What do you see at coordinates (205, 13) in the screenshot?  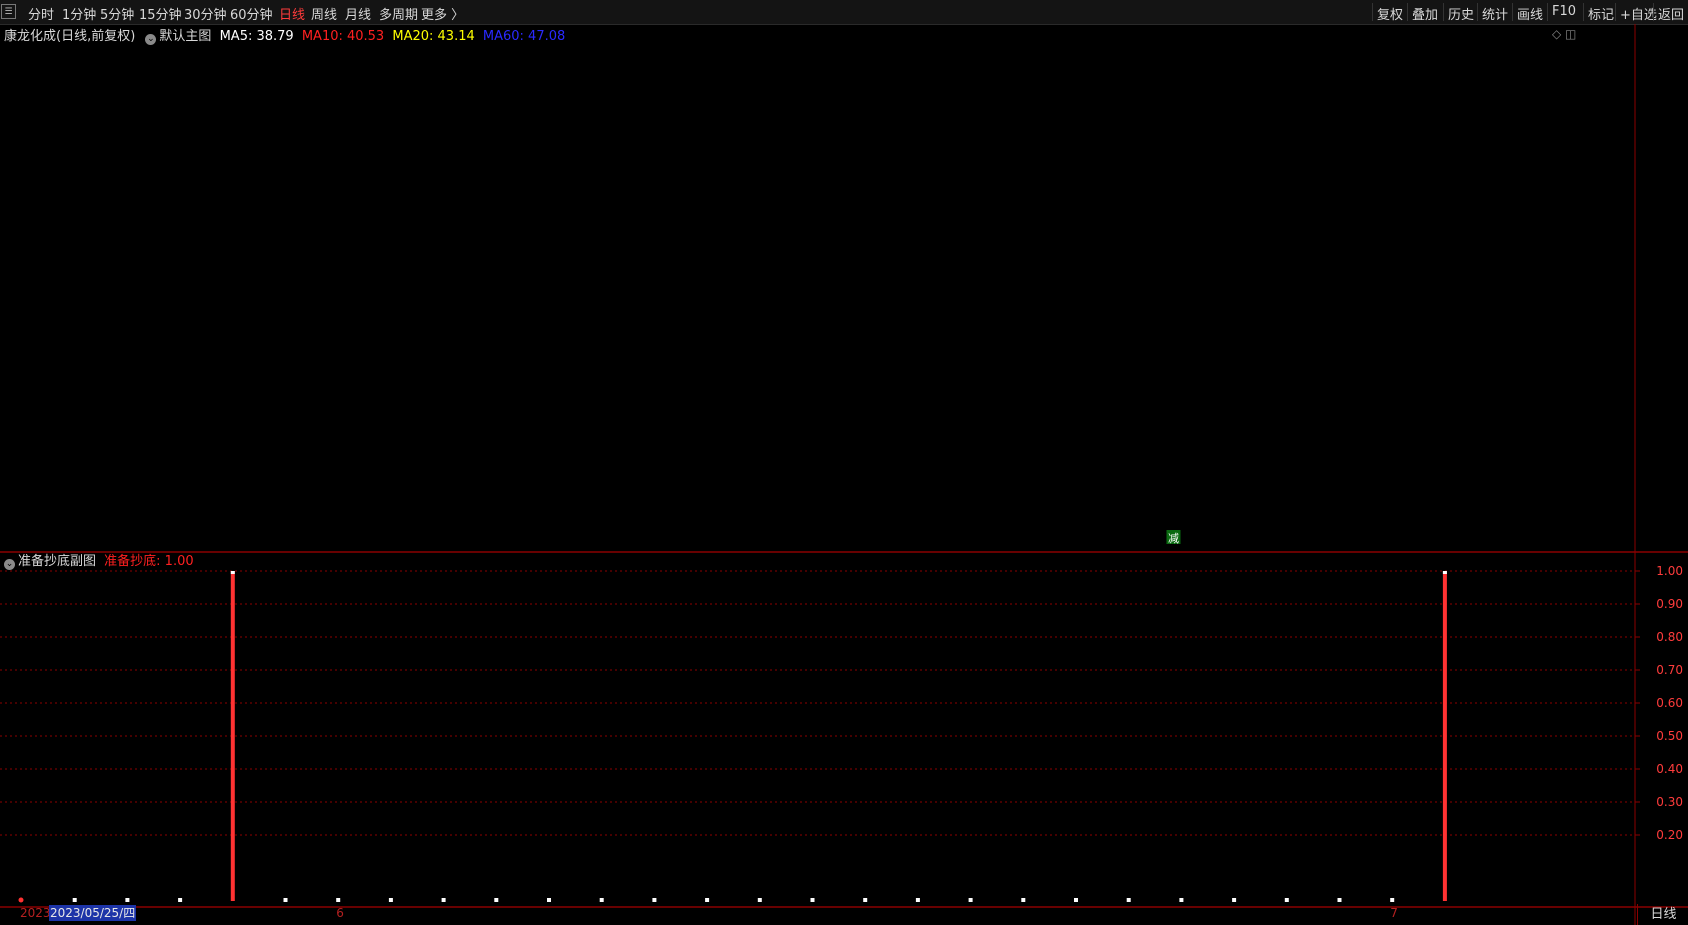 I see `period-tab: 30分钟` at bounding box center [205, 13].